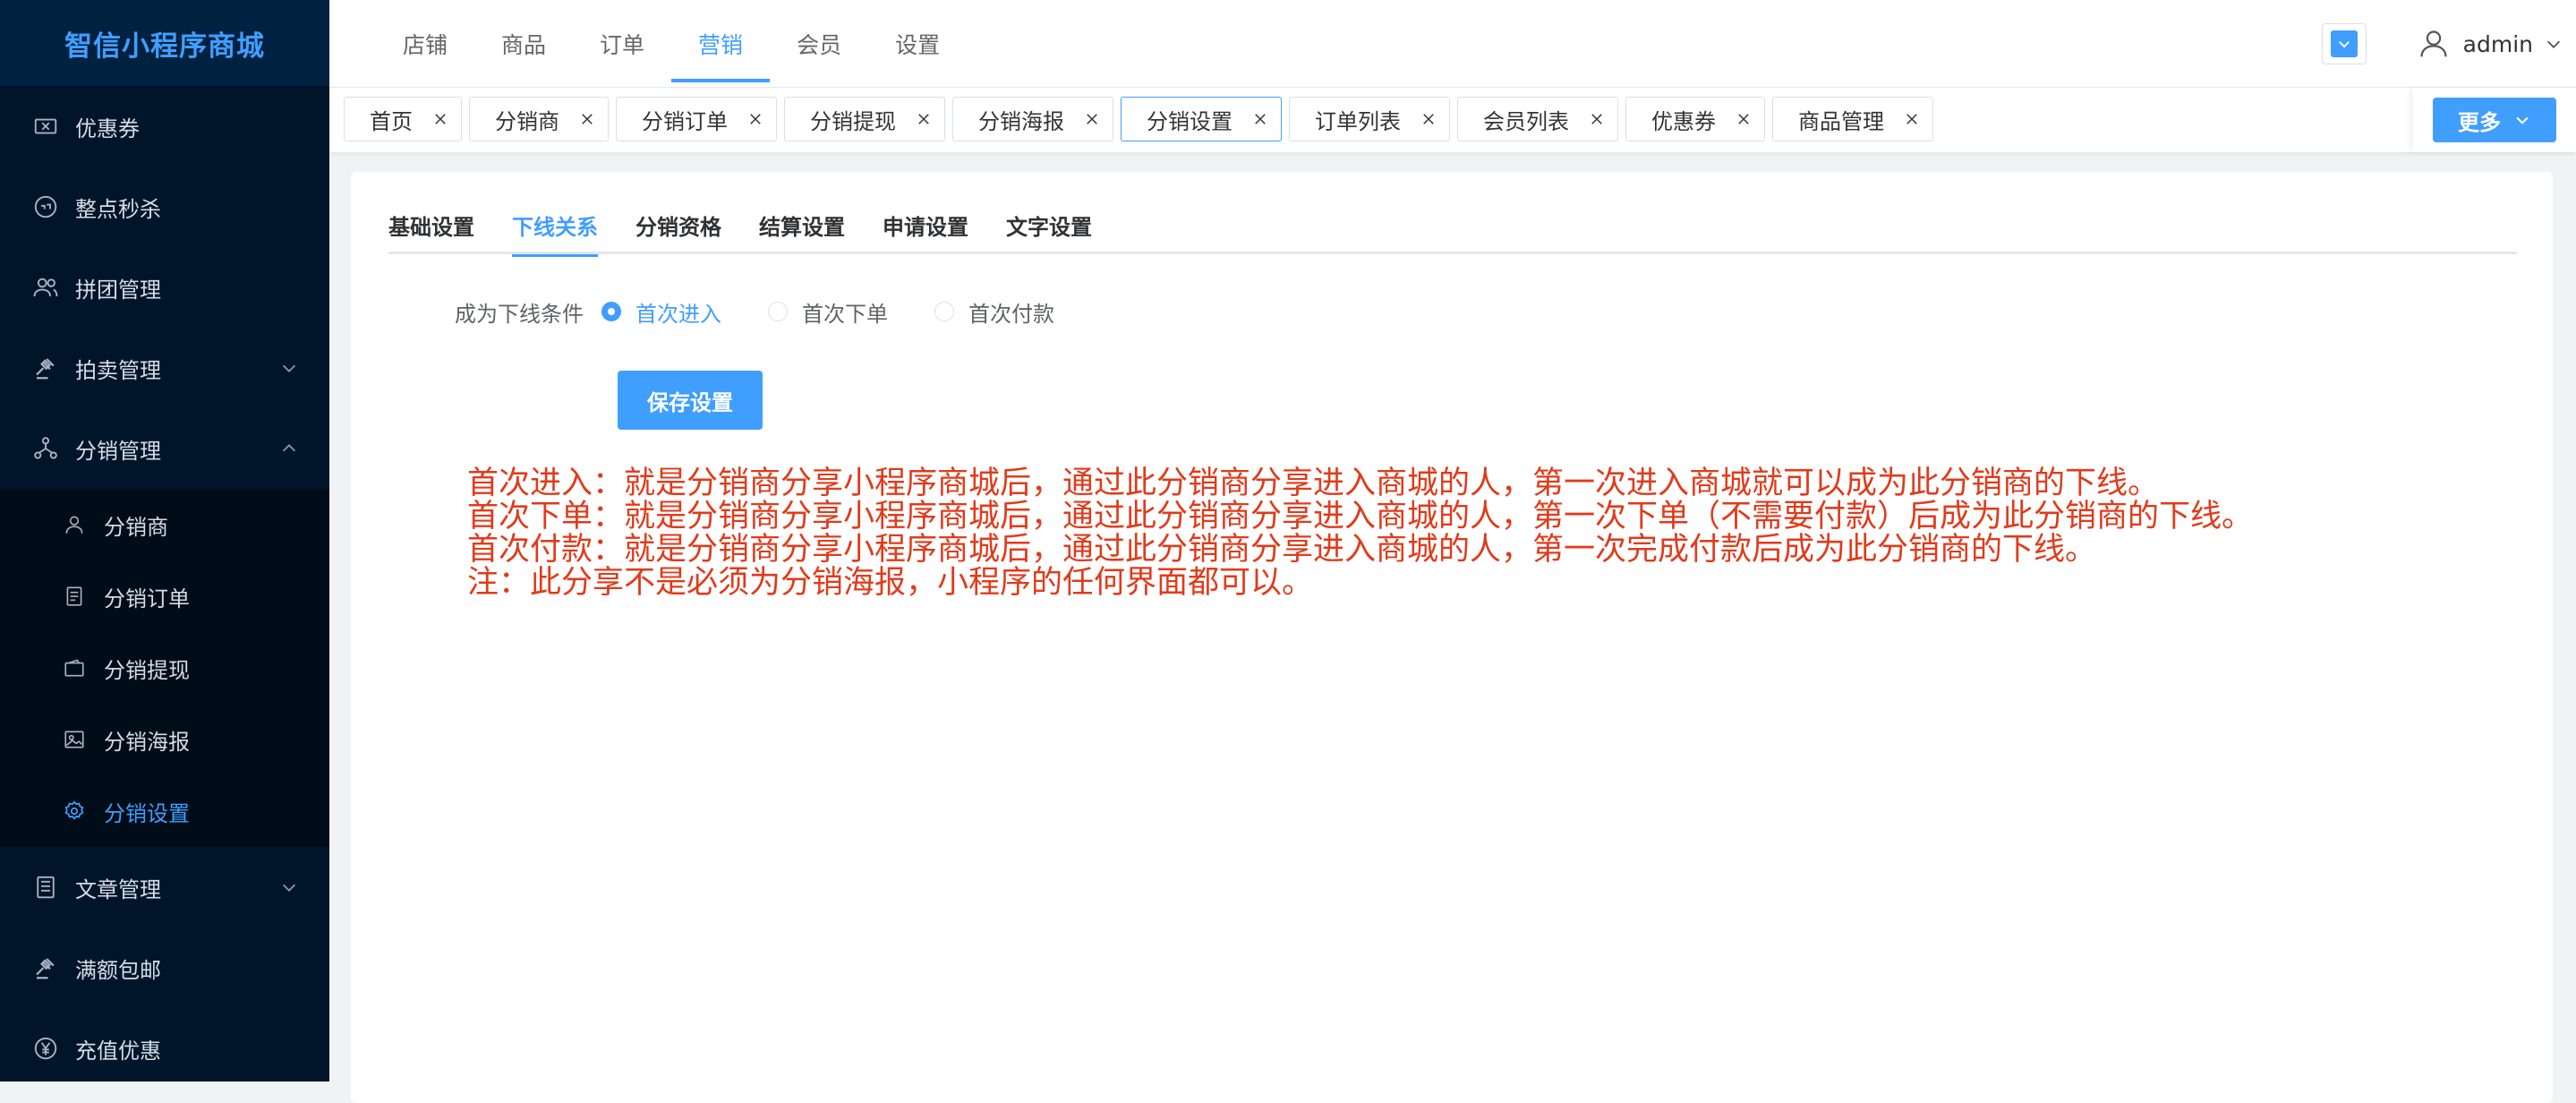 This screenshot has height=1103, width=2576. What do you see at coordinates (1369, 119) in the screenshot?
I see `tag-order-list: 订单列表` at bounding box center [1369, 119].